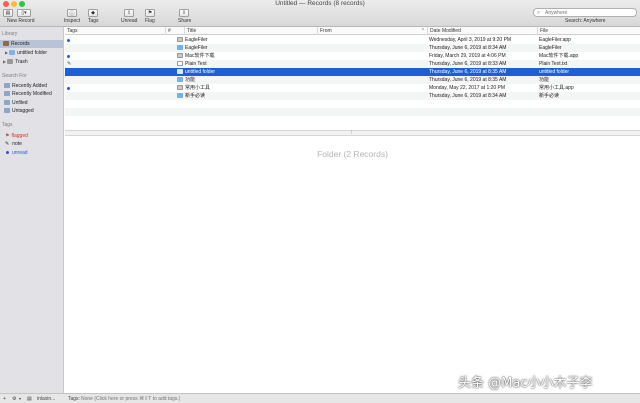 This screenshot has width=640, height=403. What do you see at coordinates (468, 64) in the screenshot?
I see `row-date: Thursday, June 6, 2019 at 8:33 AM` at bounding box center [468, 64].